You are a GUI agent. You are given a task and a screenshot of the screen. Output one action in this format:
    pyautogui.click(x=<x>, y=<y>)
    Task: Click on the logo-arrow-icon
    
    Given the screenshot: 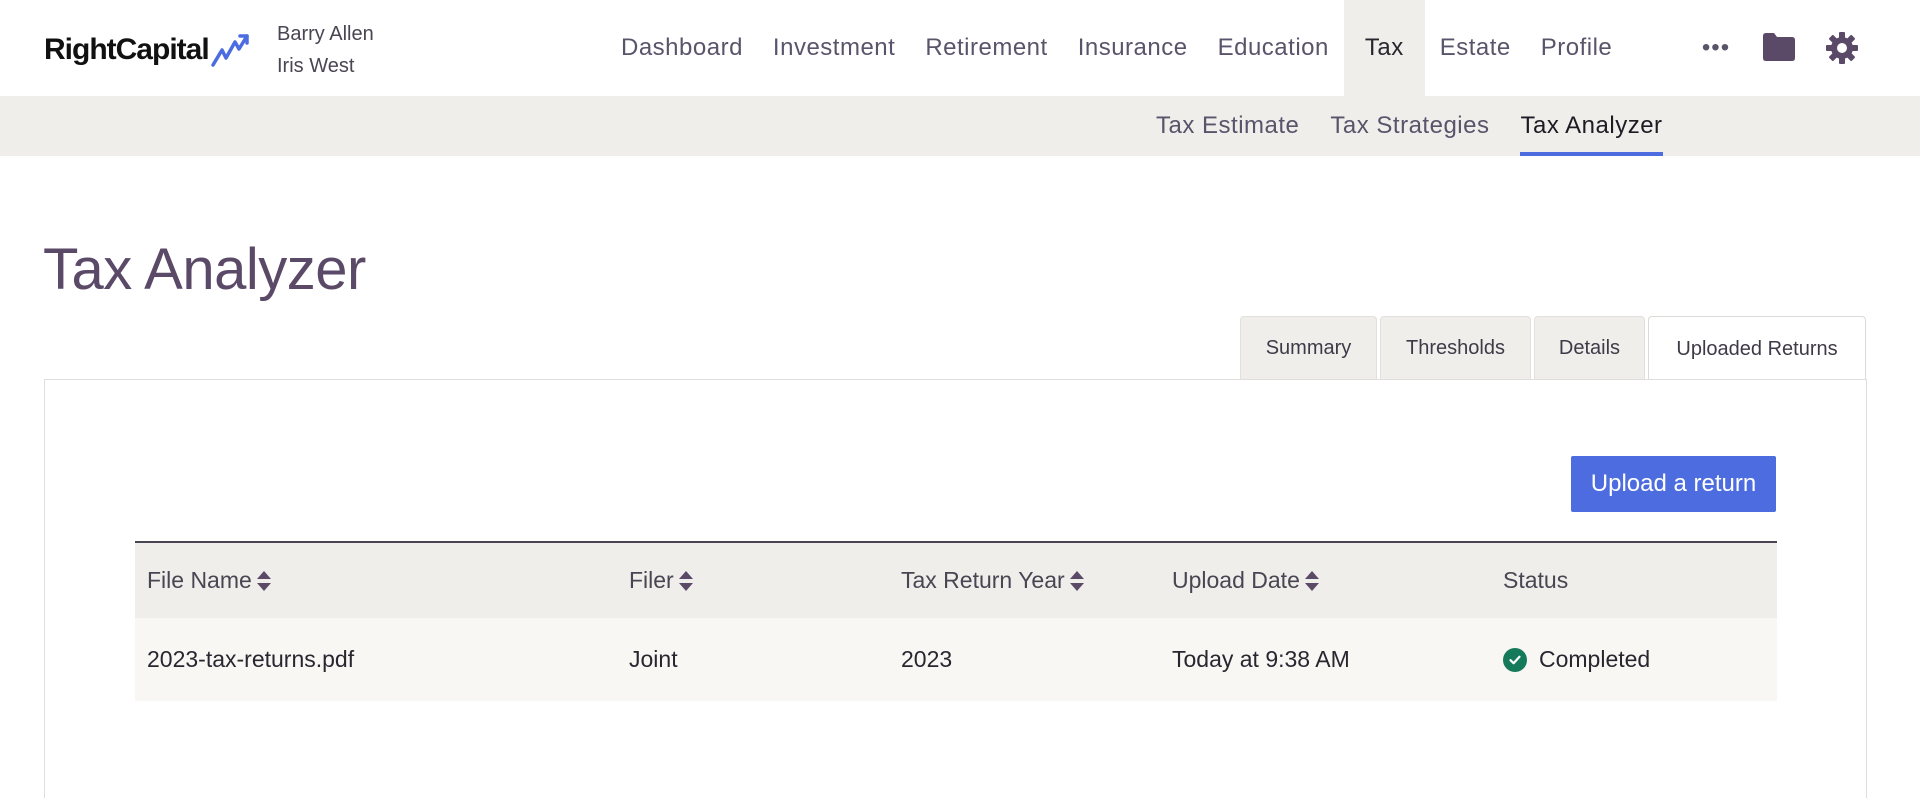 What is the action you would take?
    pyautogui.click(x=229, y=50)
    